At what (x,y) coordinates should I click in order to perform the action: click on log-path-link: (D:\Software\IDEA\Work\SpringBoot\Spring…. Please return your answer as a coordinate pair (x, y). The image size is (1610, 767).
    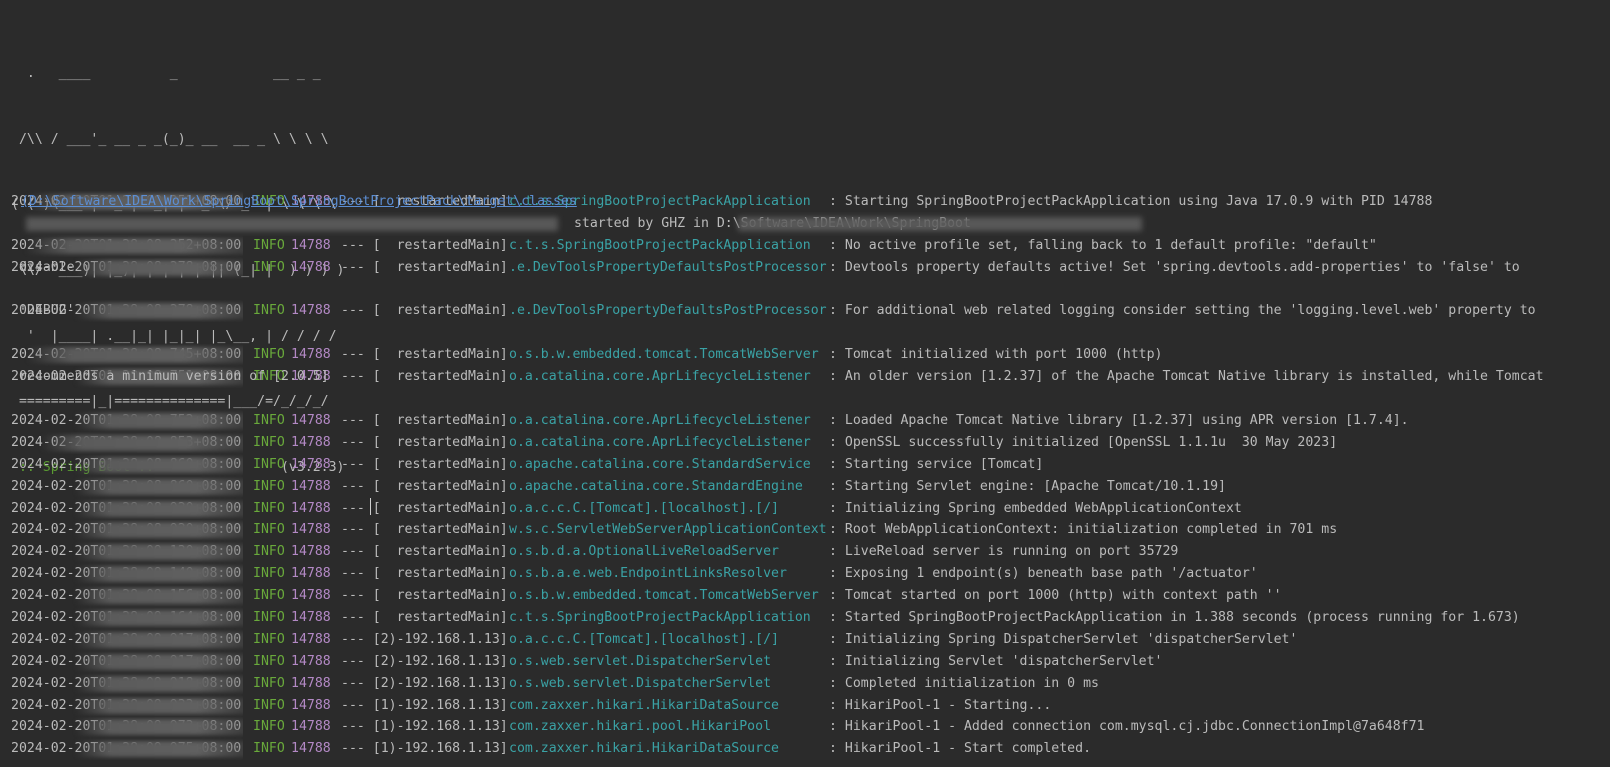
    Looking at the image, I should click on (299, 202).